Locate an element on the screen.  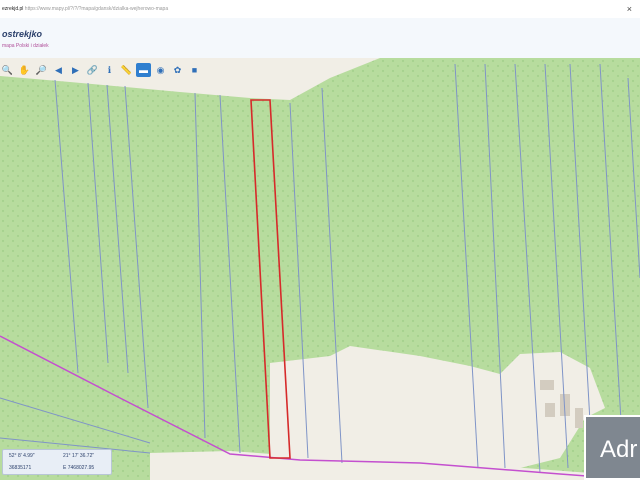
back-arrow-icon: ◀ is located at coordinates (58, 70).